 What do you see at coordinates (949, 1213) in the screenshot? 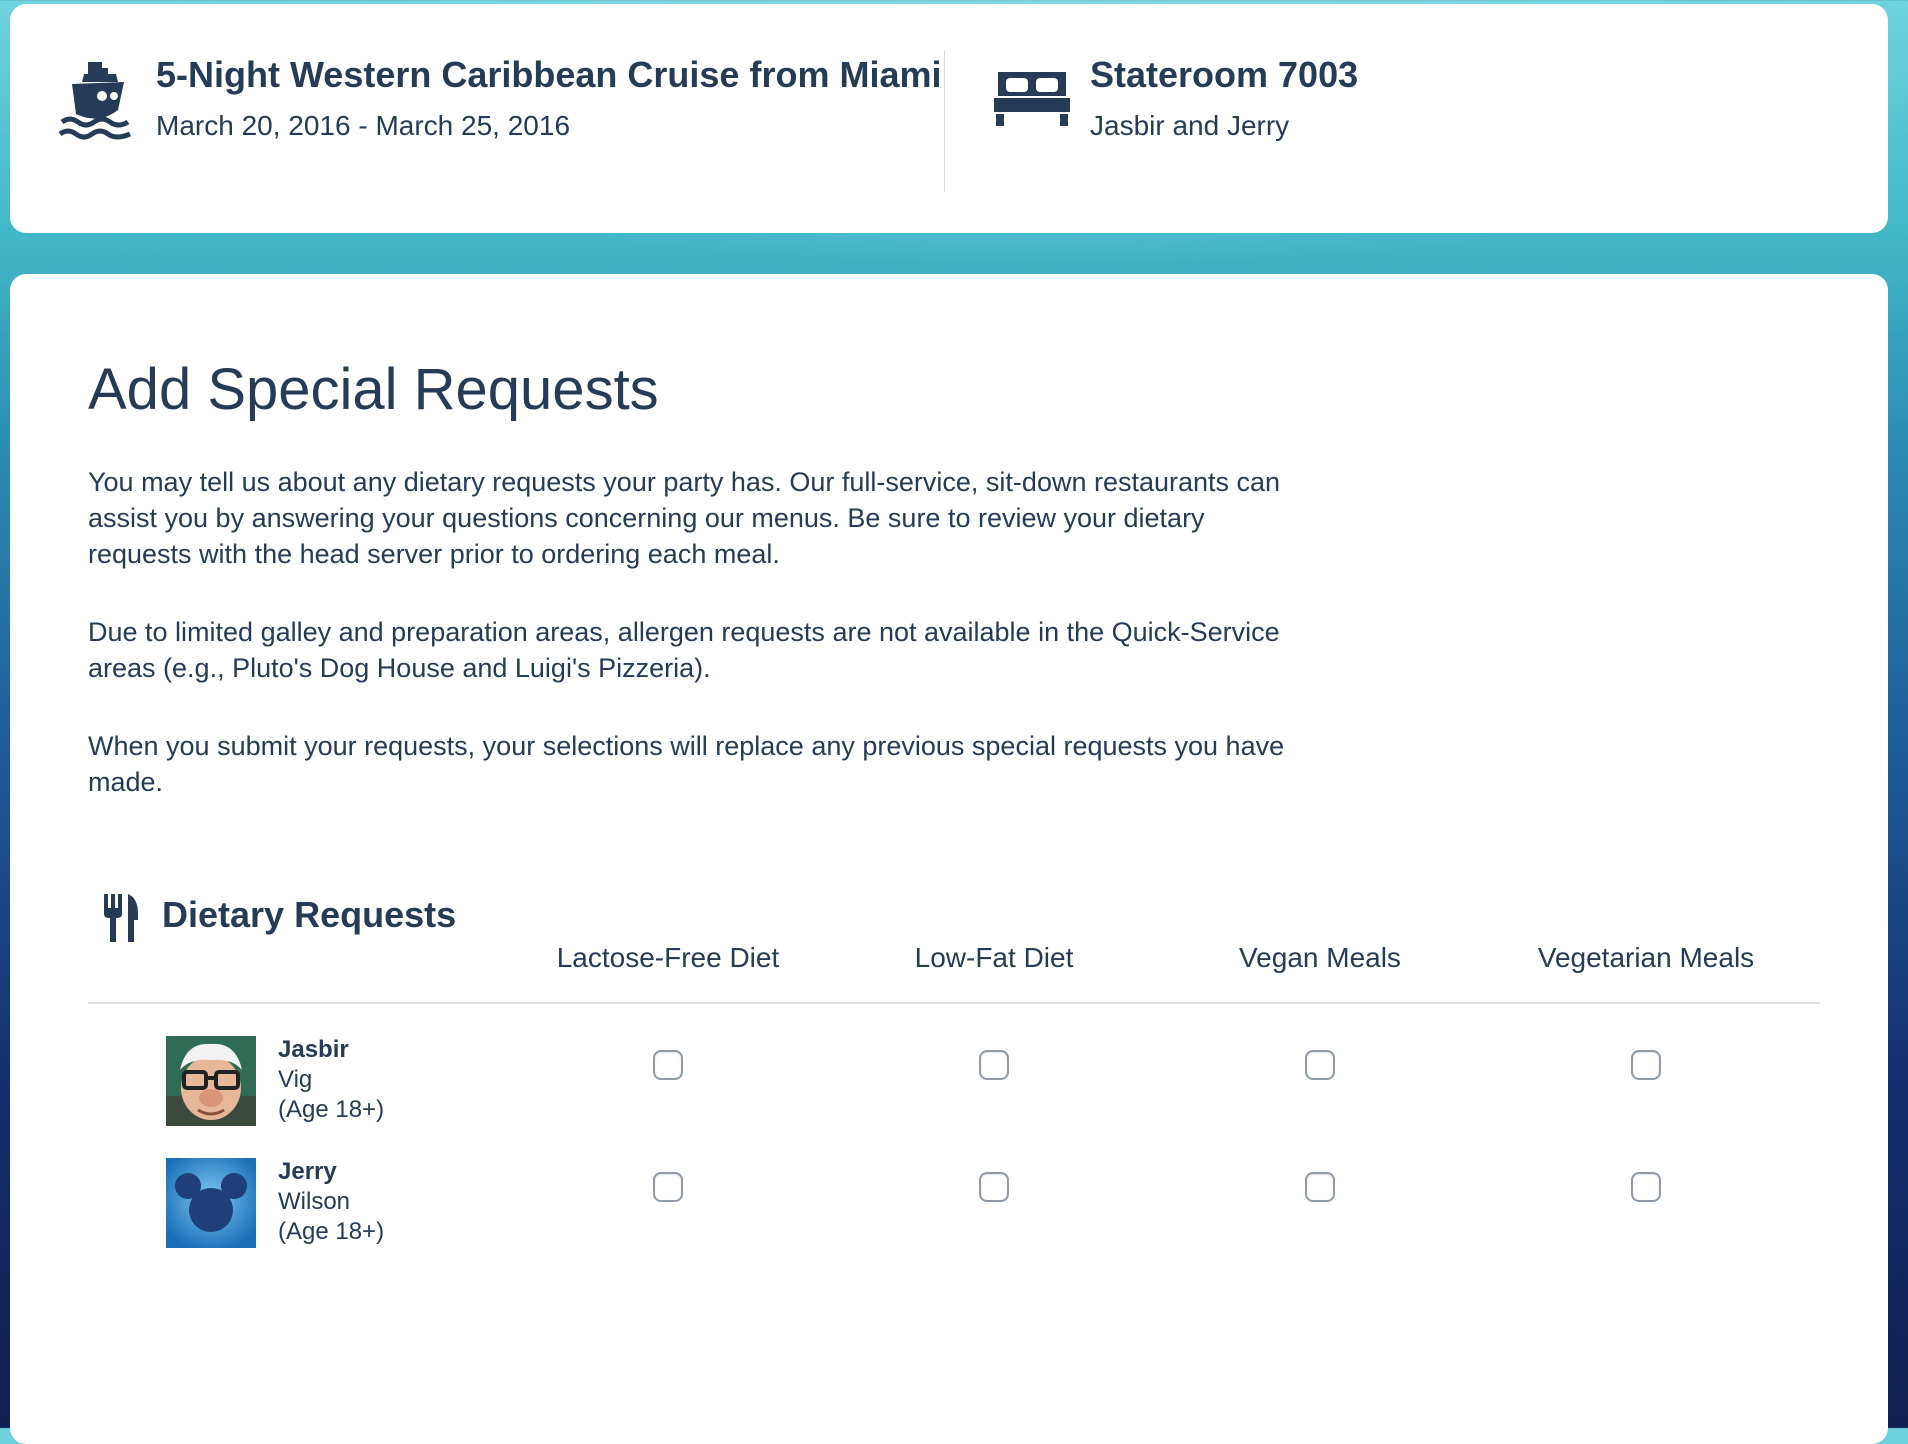
I see `guest-row-jerry: Jerry Wilson (Age 18+)` at bounding box center [949, 1213].